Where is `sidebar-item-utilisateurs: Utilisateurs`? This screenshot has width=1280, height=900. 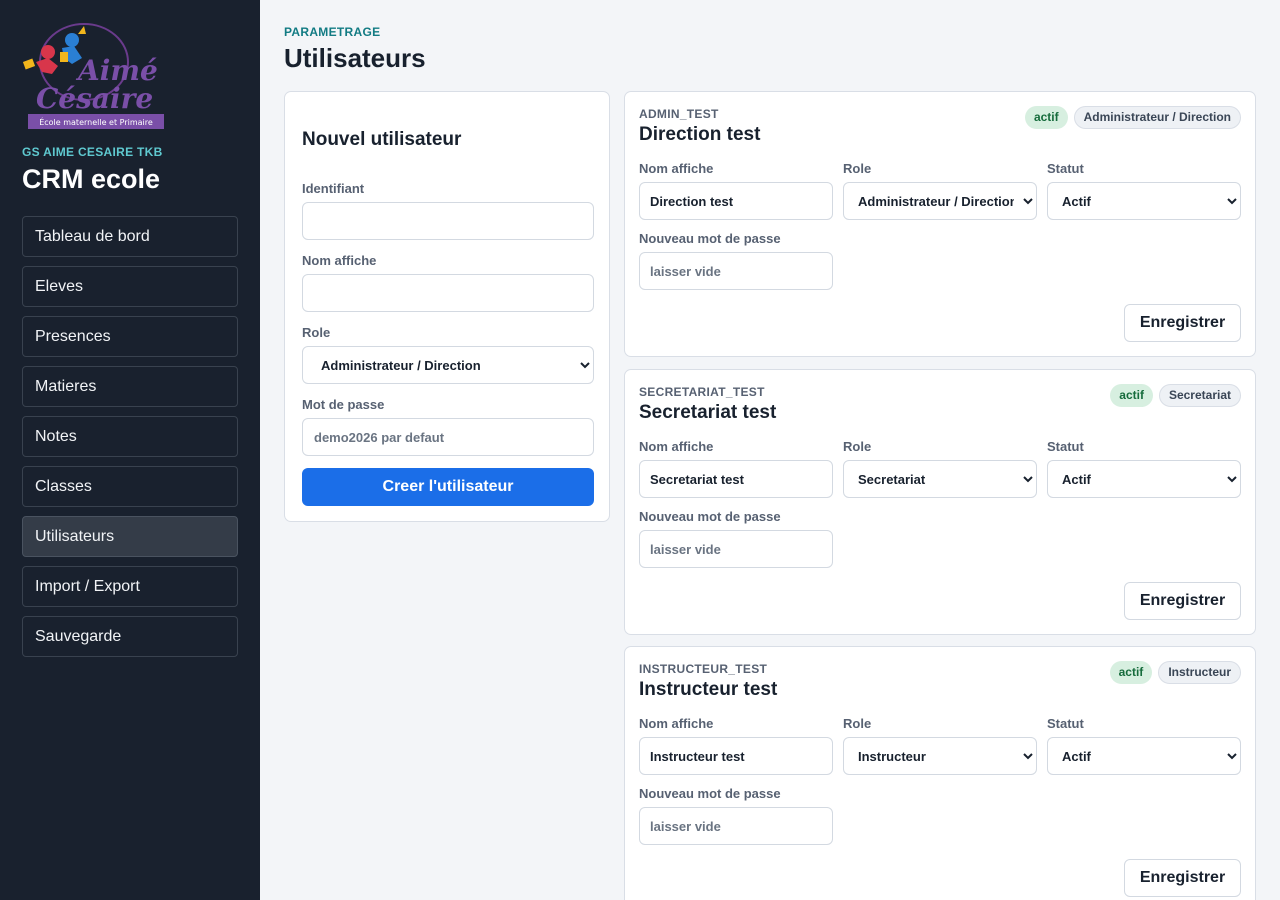 sidebar-item-utilisateurs: Utilisateurs is located at coordinates (130, 536).